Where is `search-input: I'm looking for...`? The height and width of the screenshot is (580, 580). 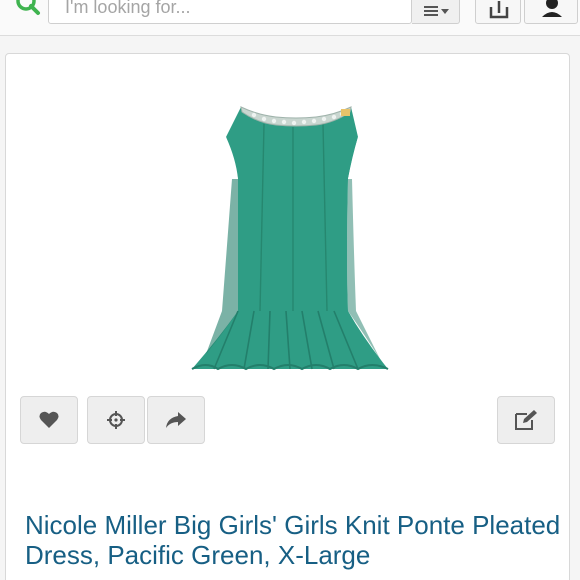 search-input: I'm looking for... is located at coordinates (230, 12).